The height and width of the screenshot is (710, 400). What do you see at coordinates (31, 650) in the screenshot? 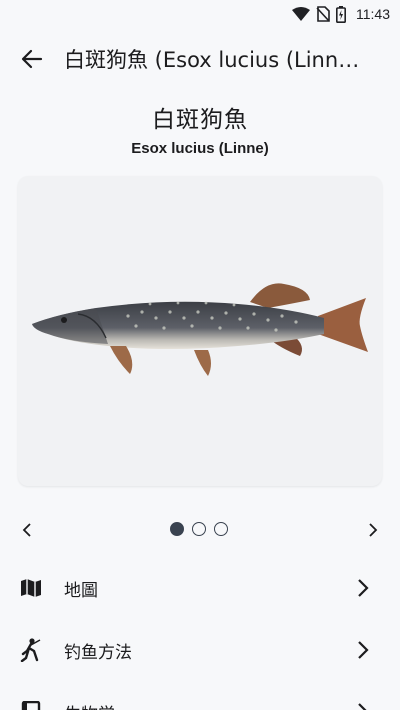
I see `fishing-person-icon` at bounding box center [31, 650].